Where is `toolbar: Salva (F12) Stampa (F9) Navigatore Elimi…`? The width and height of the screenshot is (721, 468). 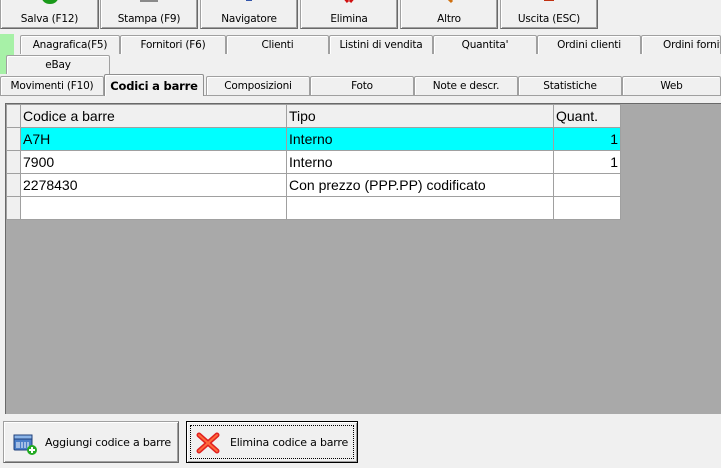
toolbar: Salva (F12) Stampa (F9) Navigatore Elimi… is located at coordinates (360, 15).